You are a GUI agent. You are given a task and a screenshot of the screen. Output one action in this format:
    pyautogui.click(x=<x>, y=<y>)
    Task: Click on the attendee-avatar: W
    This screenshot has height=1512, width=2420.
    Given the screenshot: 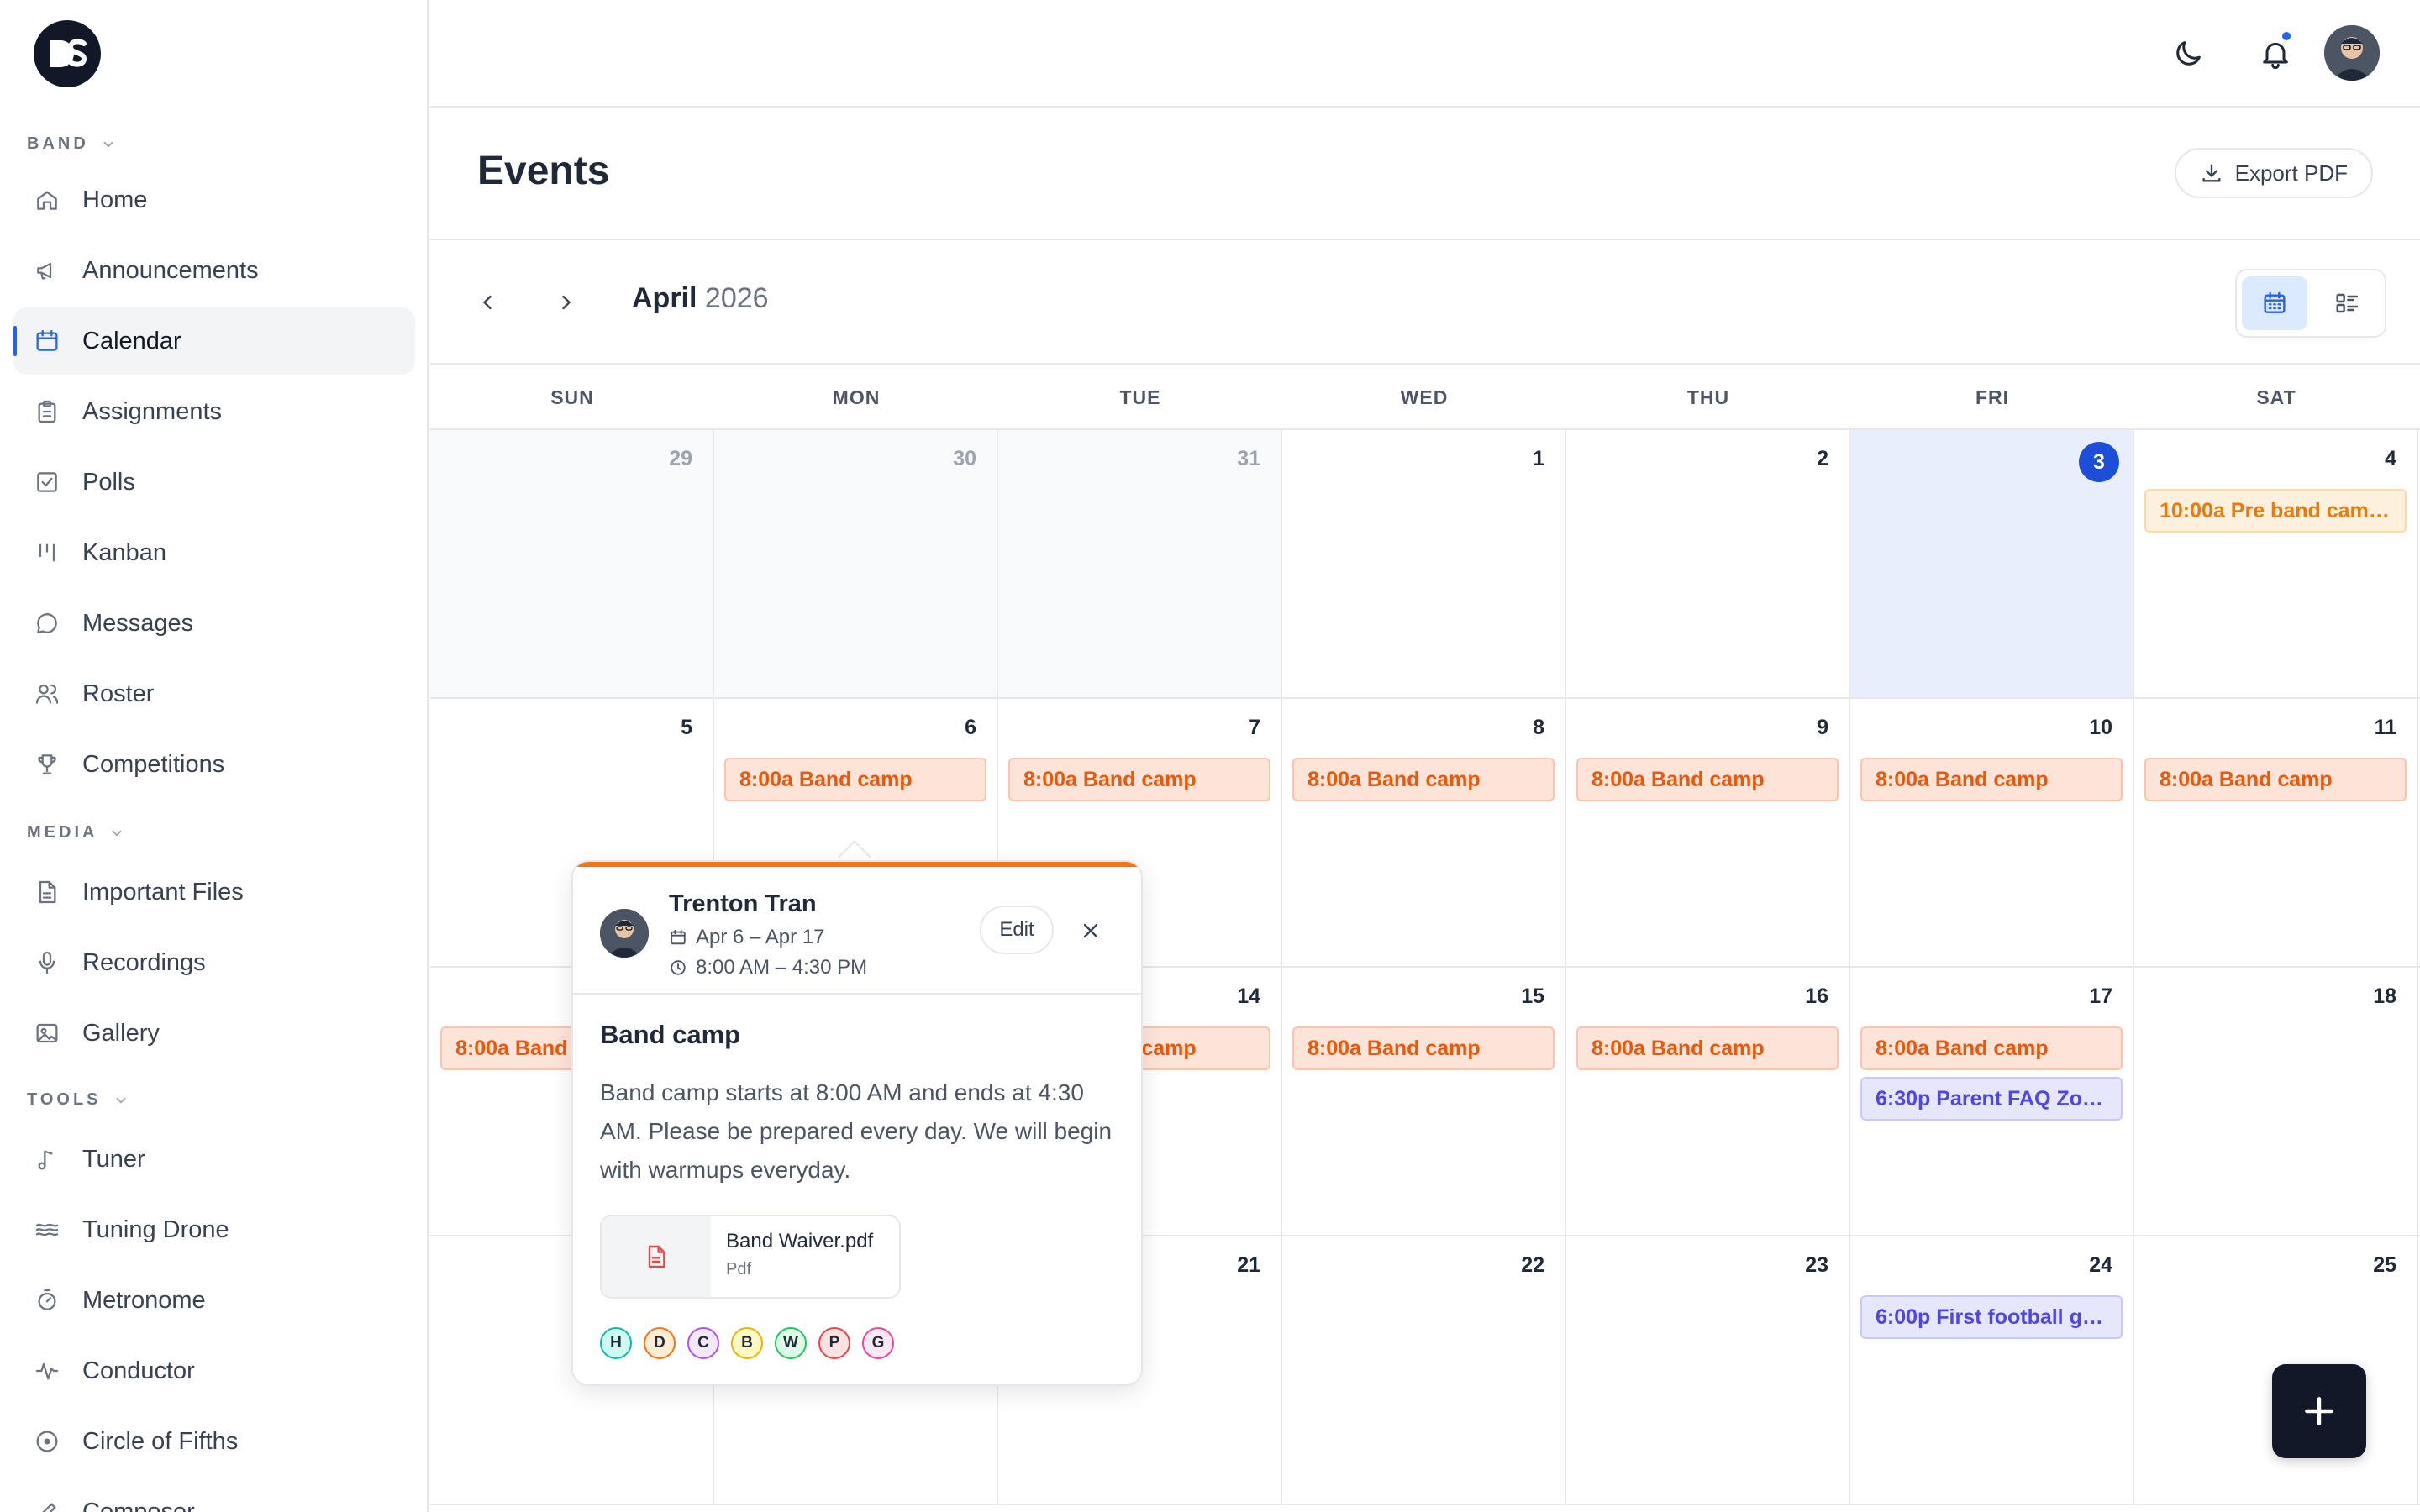 What is the action you would take?
    pyautogui.click(x=791, y=1343)
    